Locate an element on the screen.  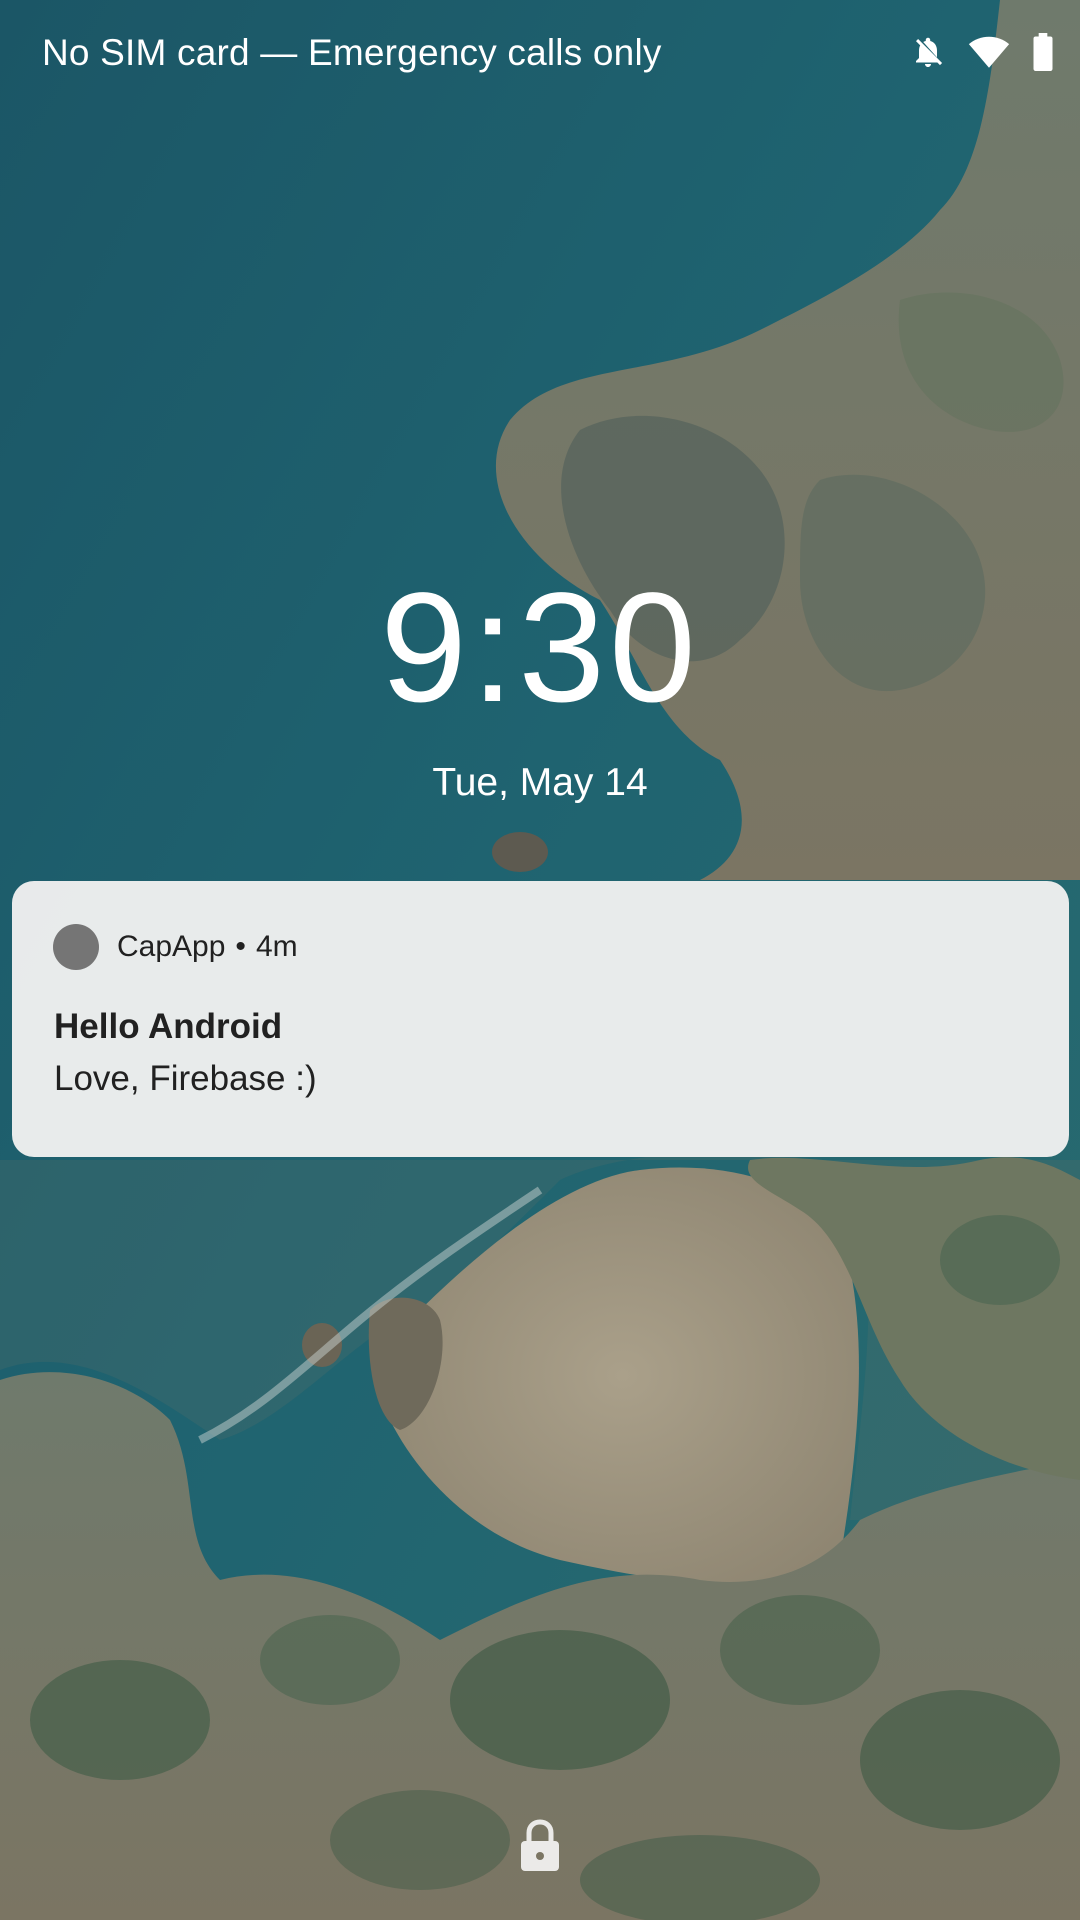
status-bar: No SIM card — Emergency calls only is located at coordinates (540, 55).